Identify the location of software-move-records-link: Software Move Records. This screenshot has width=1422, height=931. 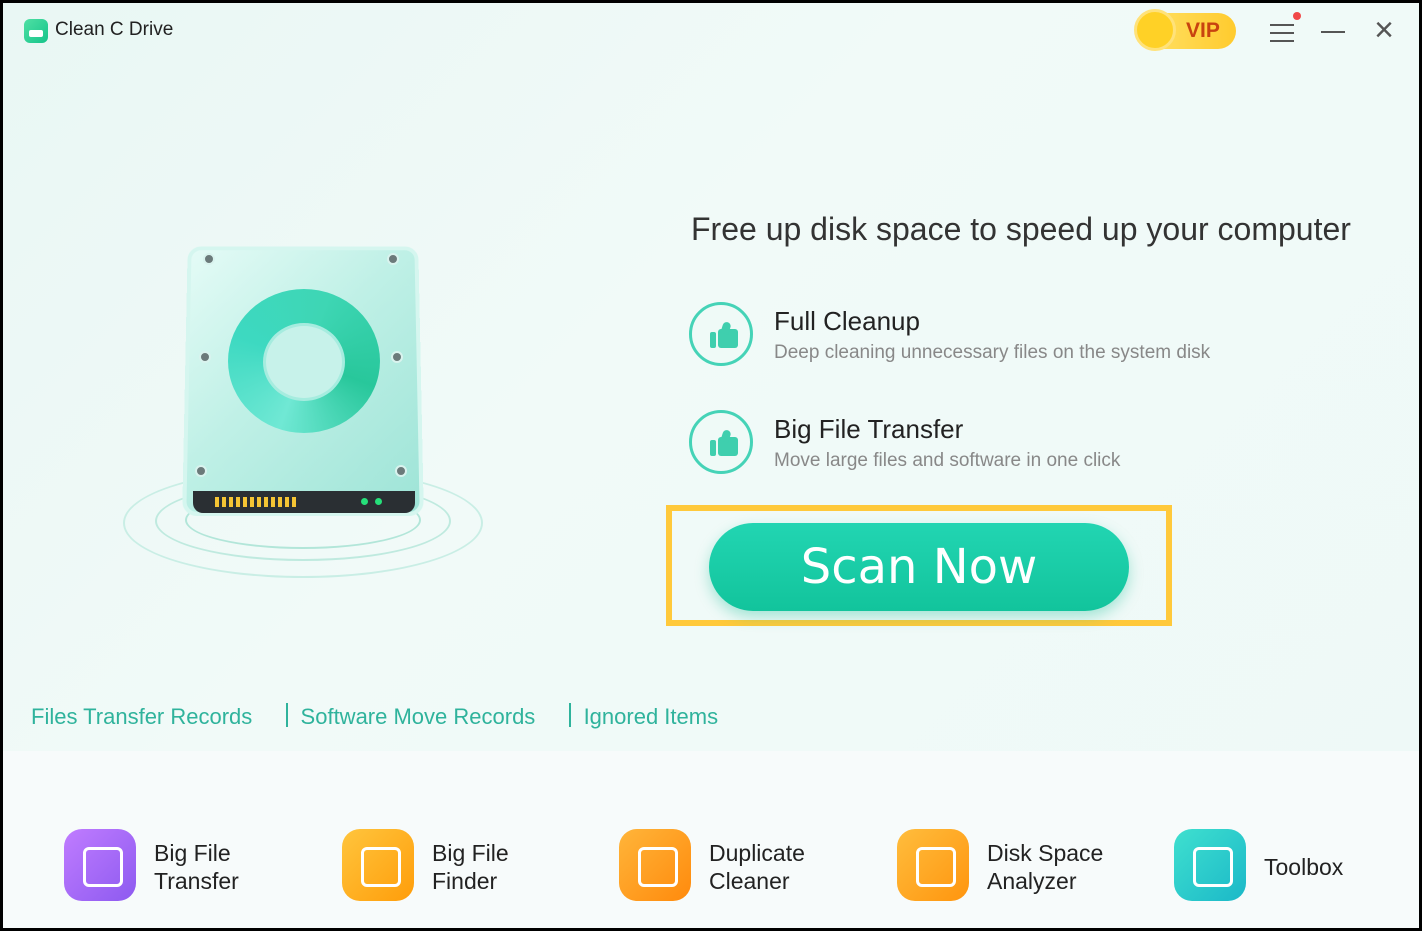
(418, 717).